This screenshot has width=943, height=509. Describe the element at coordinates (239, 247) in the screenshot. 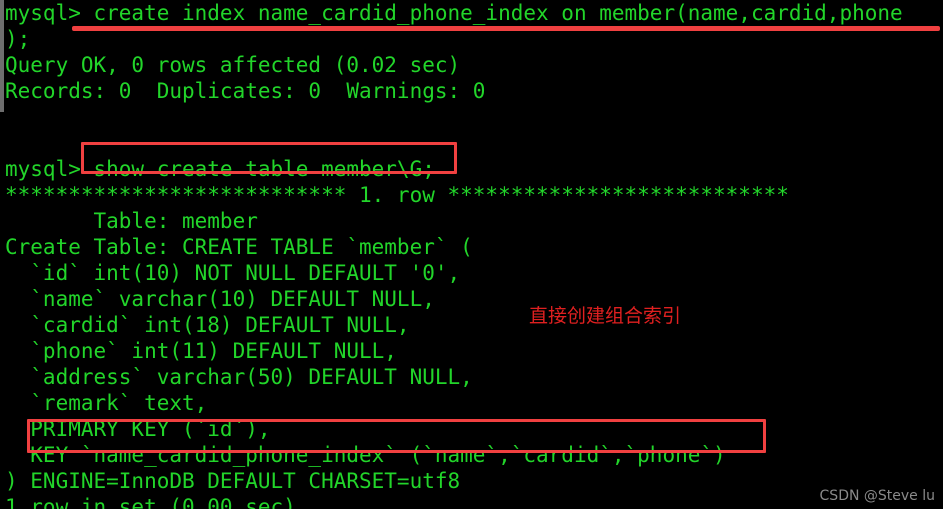

I see `terminal-line: Create Table: CREATE TABLE `member` (` at that location.